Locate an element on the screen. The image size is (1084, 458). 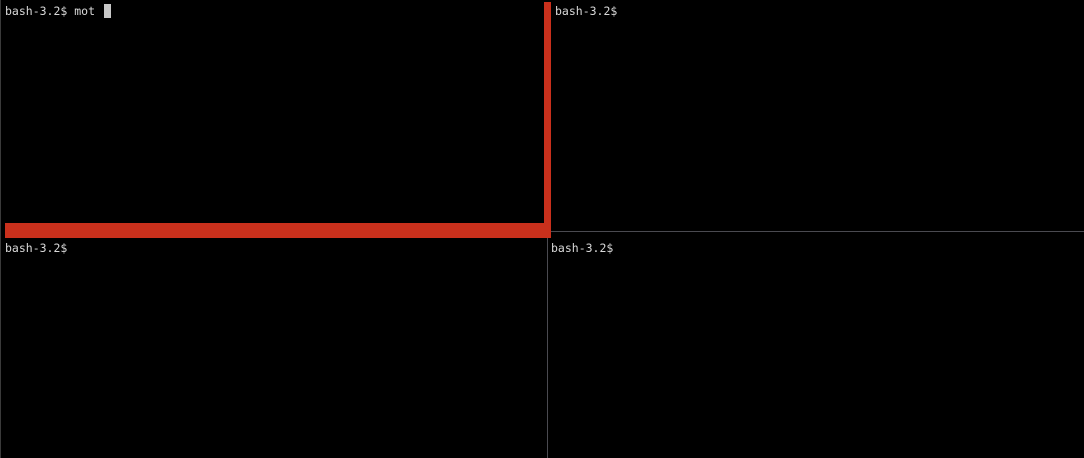
active-pane-border-right is located at coordinates (547, 120).